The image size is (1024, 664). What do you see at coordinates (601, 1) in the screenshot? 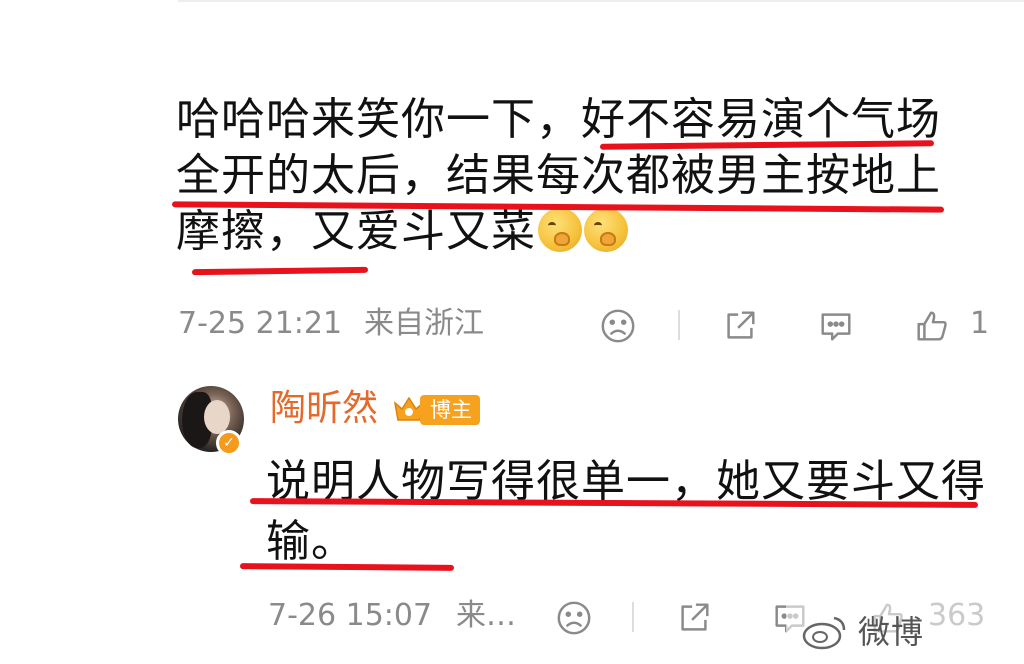
I see `top-divider` at bounding box center [601, 1].